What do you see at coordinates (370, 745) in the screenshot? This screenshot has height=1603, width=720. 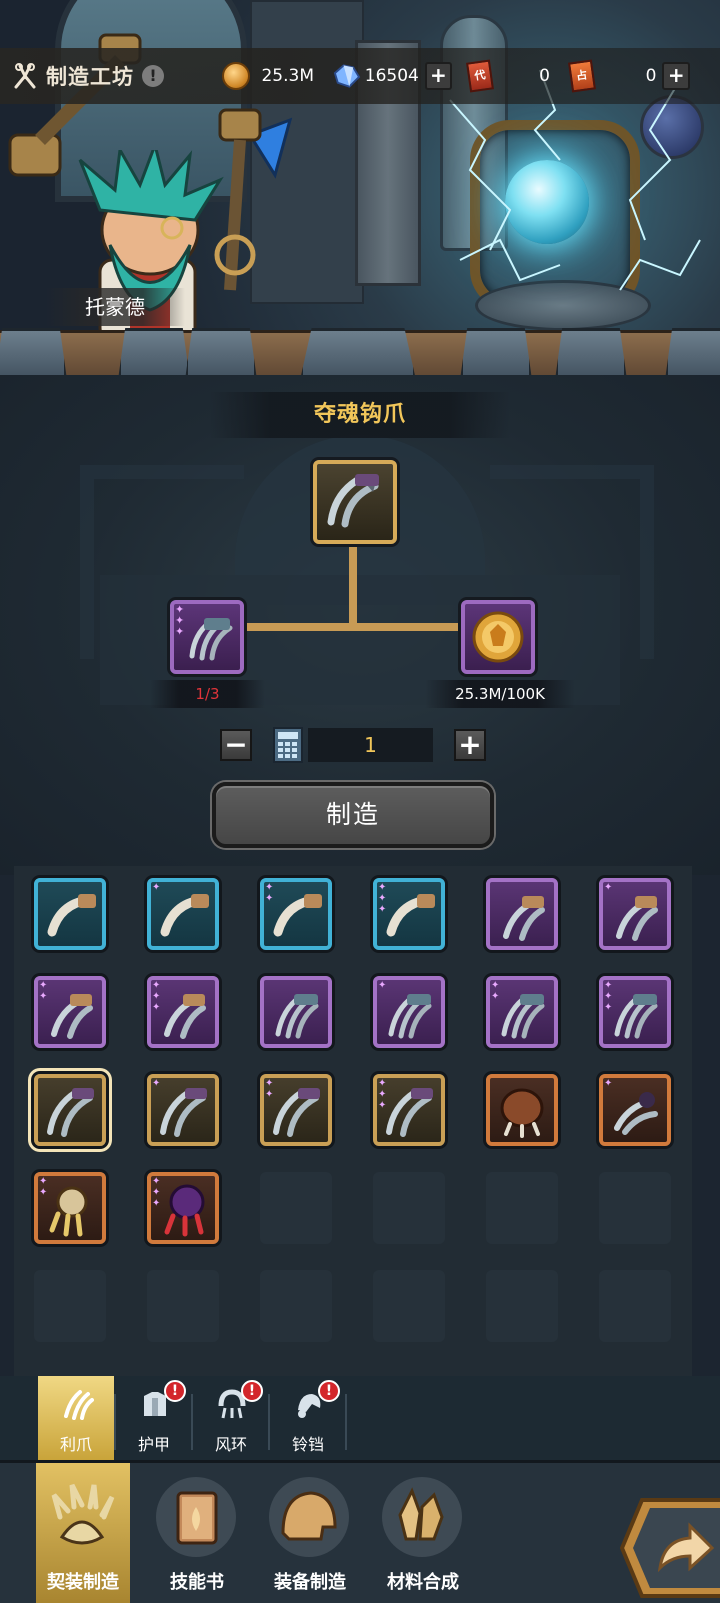 I see `quantity-input: 1` at bounding box center [370, 745].